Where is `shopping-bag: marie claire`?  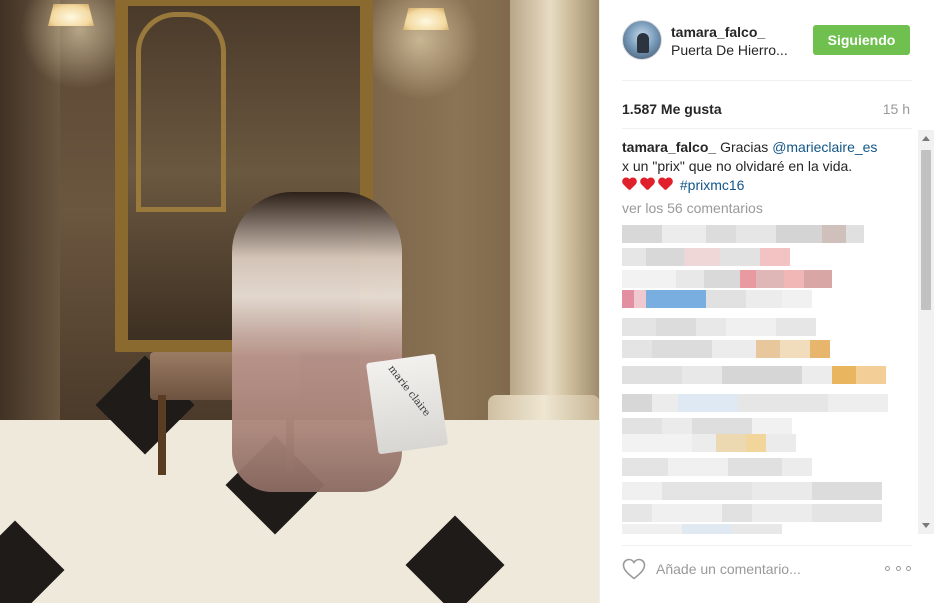 shopping-bag: marie claire is located at coordinates (407, 404).